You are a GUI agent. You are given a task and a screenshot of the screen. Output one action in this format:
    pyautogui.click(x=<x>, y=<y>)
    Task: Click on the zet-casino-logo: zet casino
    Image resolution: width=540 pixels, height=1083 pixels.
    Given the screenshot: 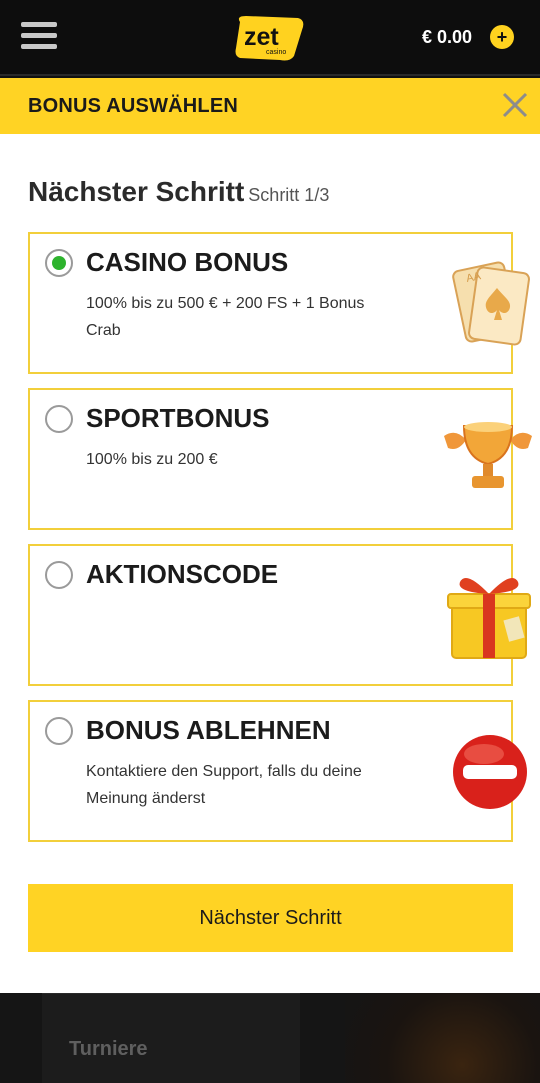 What is the action you would take?
    pyautogui.click(x=269, y=38)
    